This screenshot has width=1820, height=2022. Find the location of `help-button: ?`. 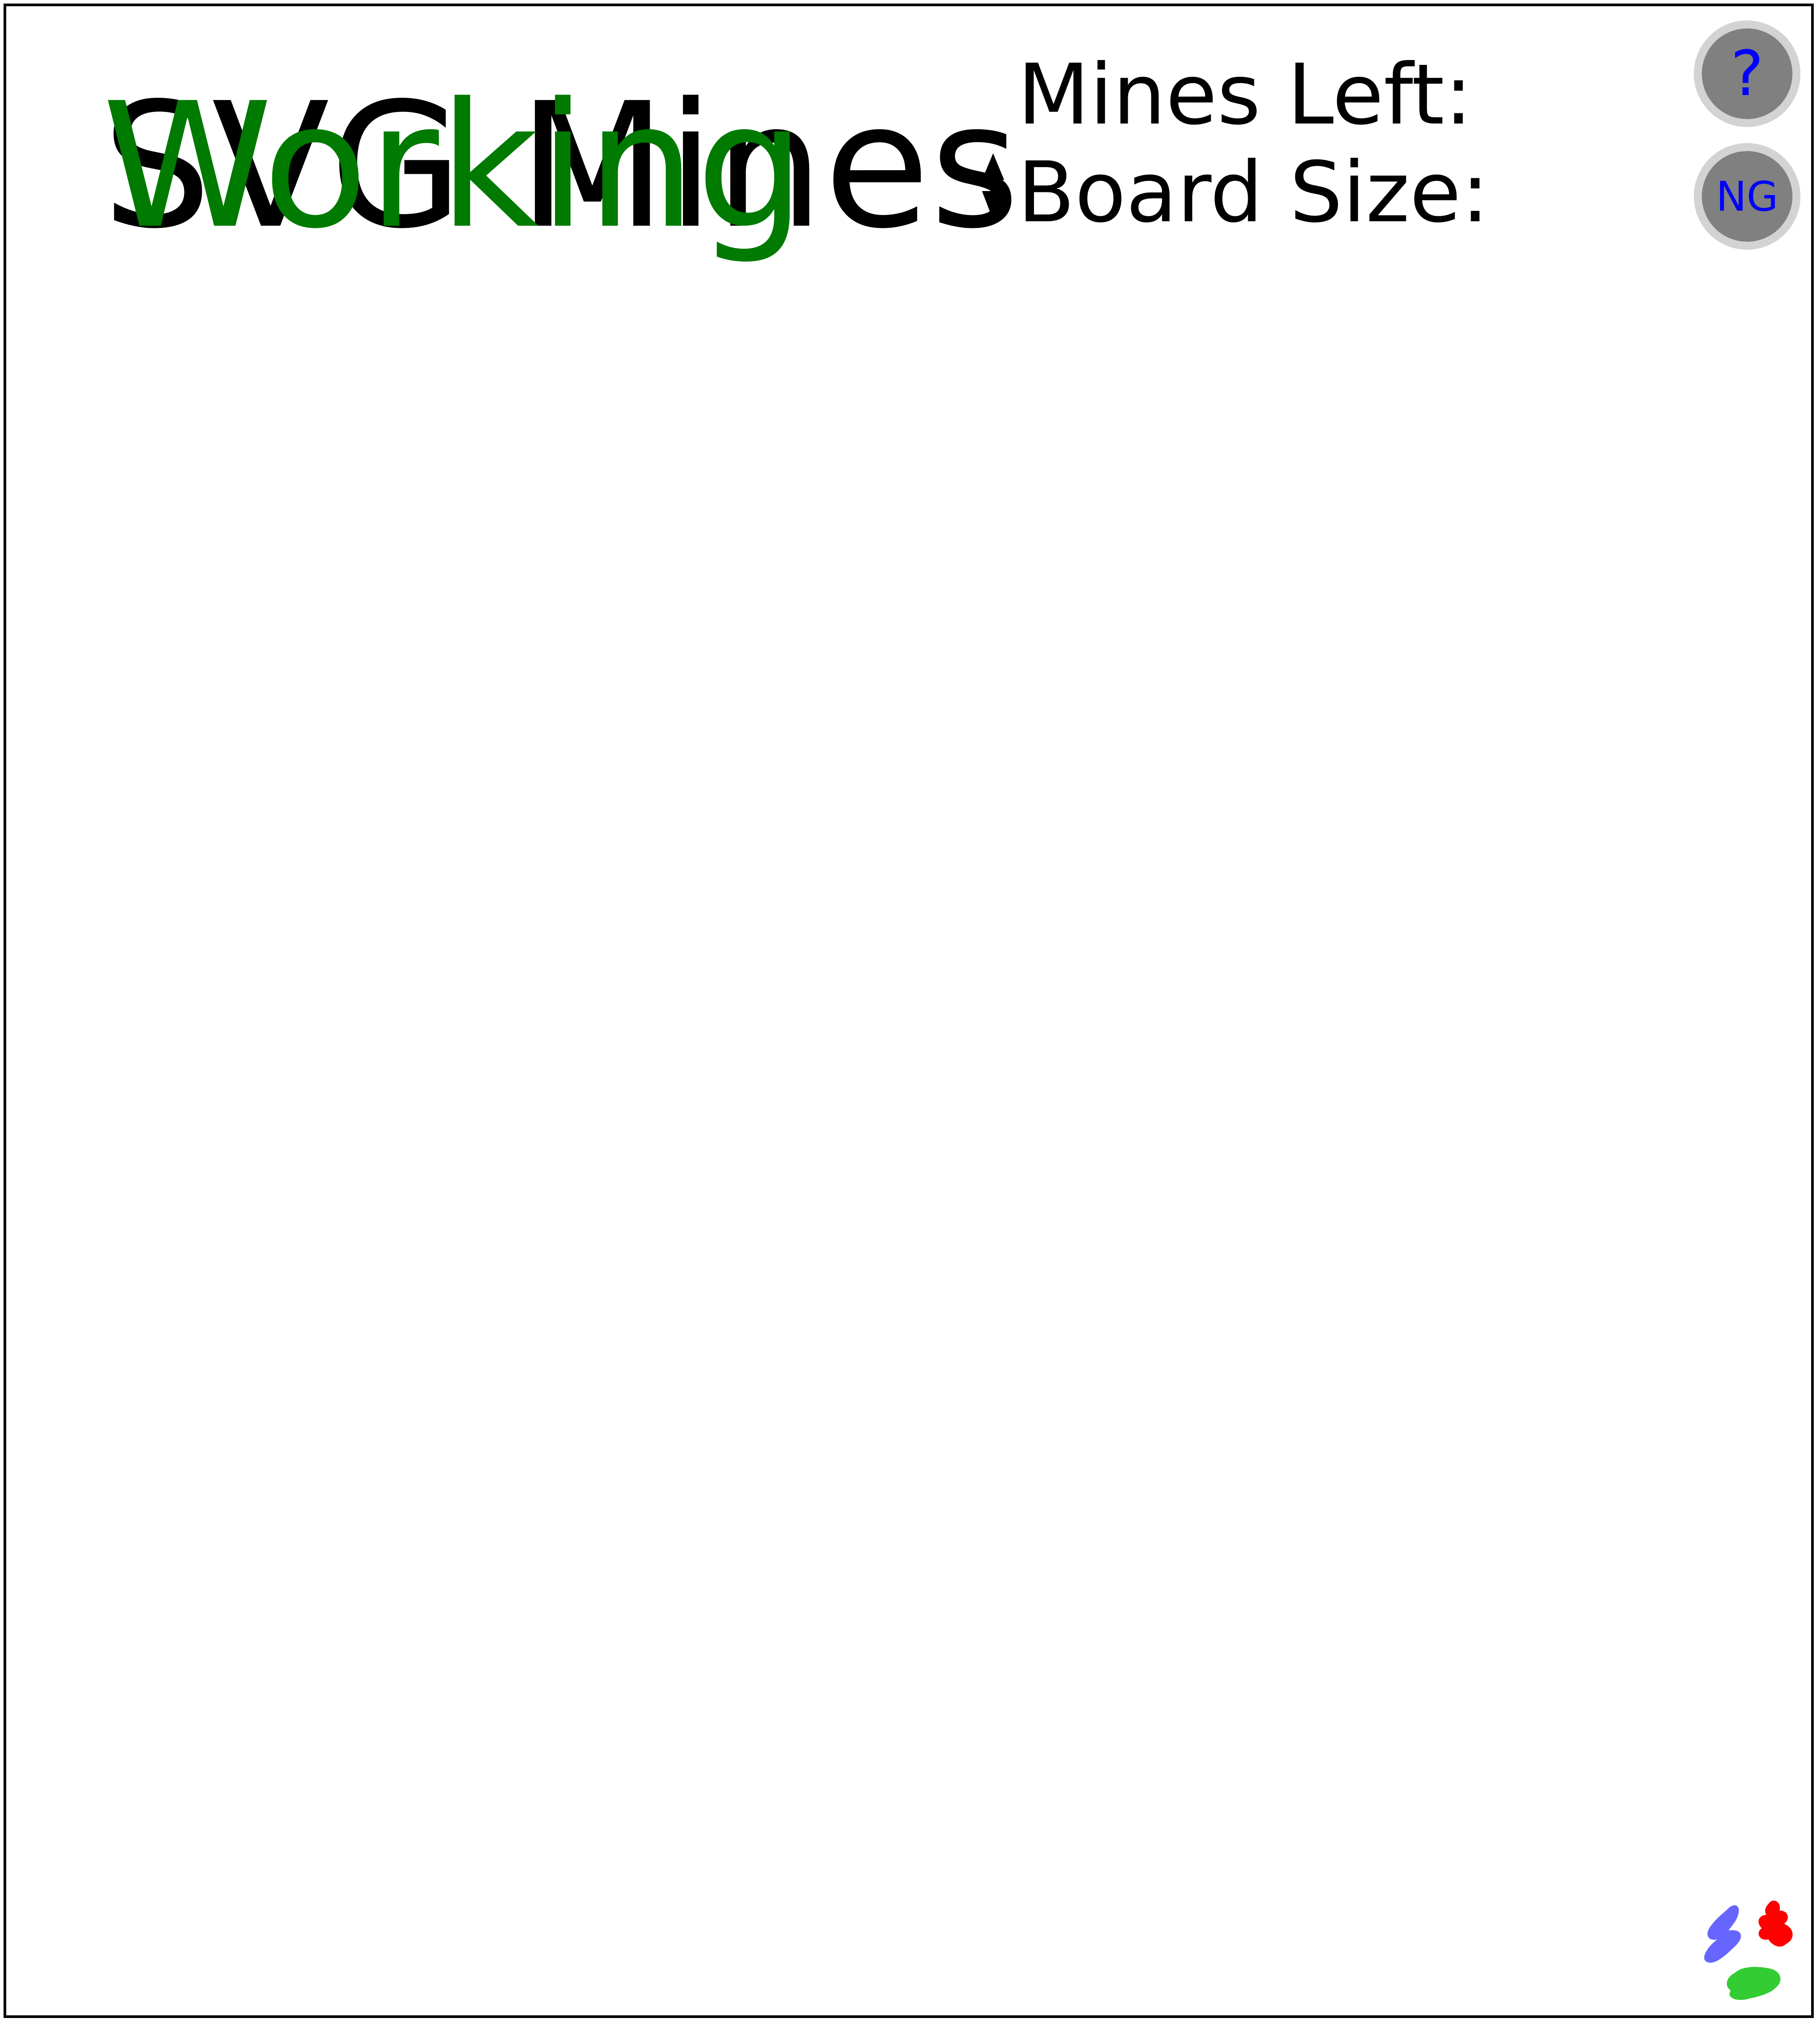

help-button: ? is located at coordinates (1747, 73).